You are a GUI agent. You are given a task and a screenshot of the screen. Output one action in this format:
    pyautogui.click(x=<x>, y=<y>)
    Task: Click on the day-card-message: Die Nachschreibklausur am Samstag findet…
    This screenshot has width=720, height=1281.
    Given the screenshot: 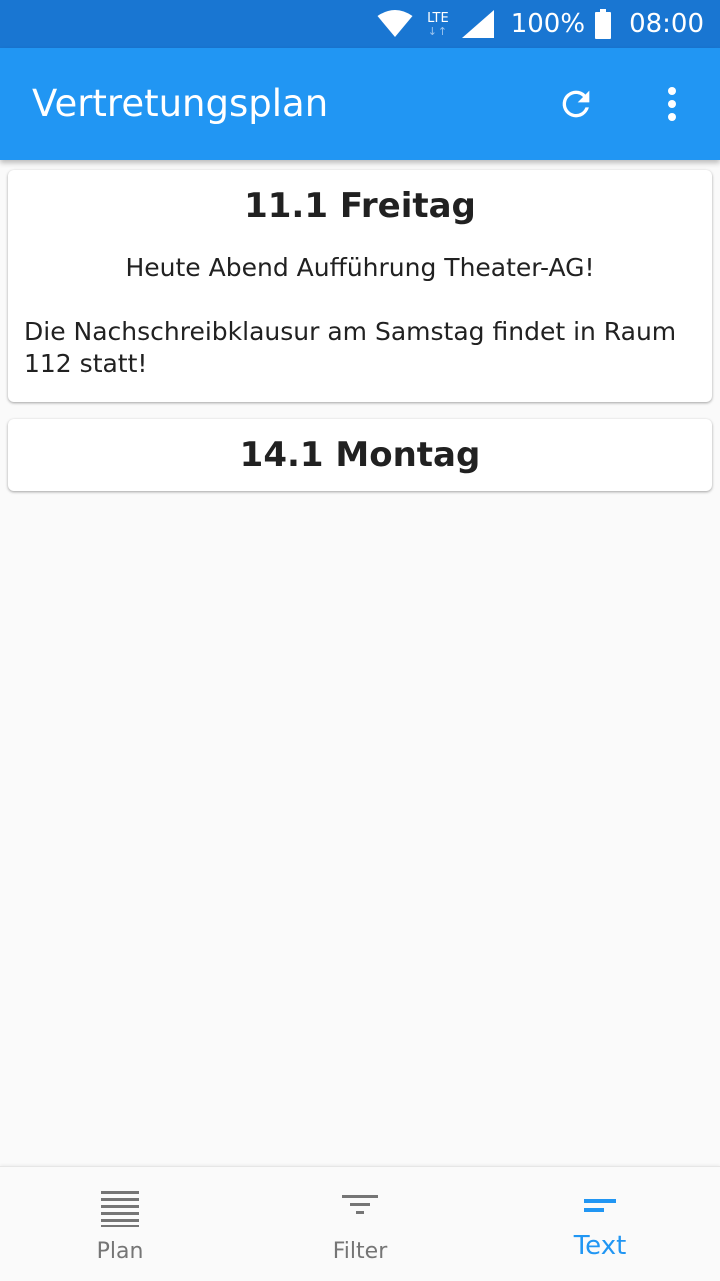 What is the action you would take?
    pyautogui.click(x=350, y=347)
    